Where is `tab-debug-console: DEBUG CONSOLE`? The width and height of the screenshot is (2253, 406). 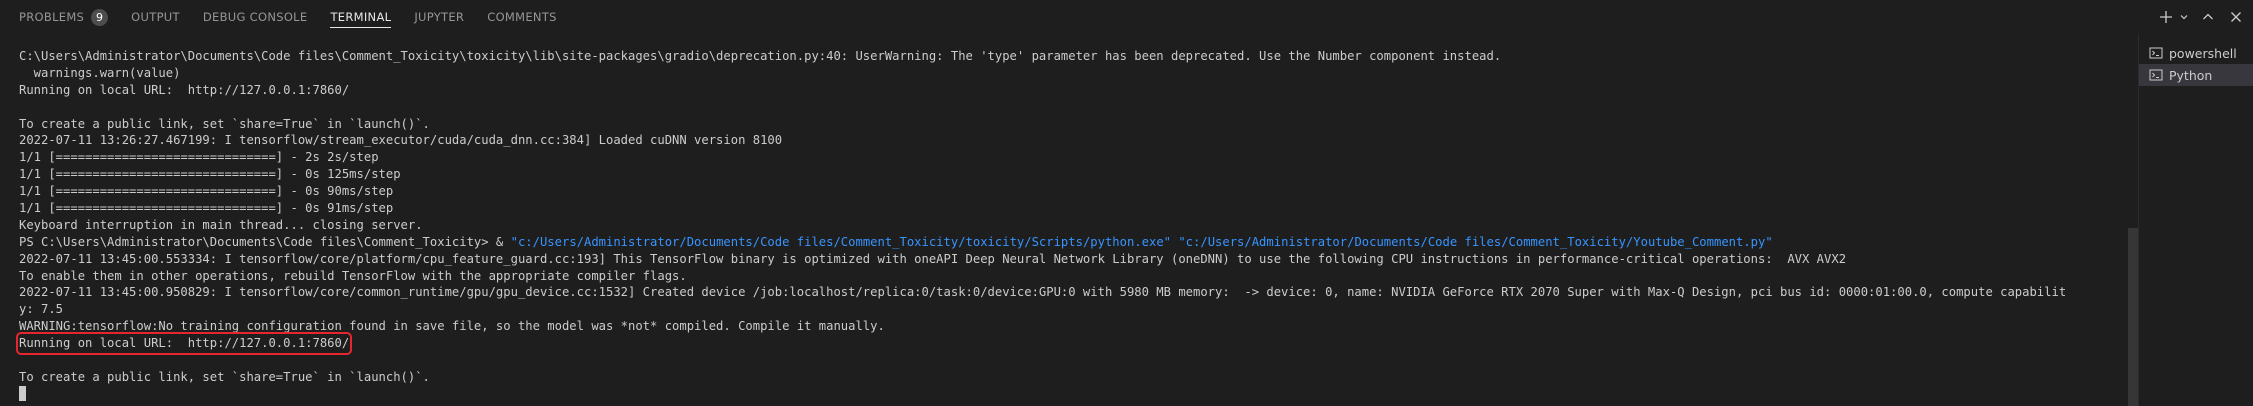
tab-debug-console: DEBUG CONSOLE is located at coordinates (258, 17).